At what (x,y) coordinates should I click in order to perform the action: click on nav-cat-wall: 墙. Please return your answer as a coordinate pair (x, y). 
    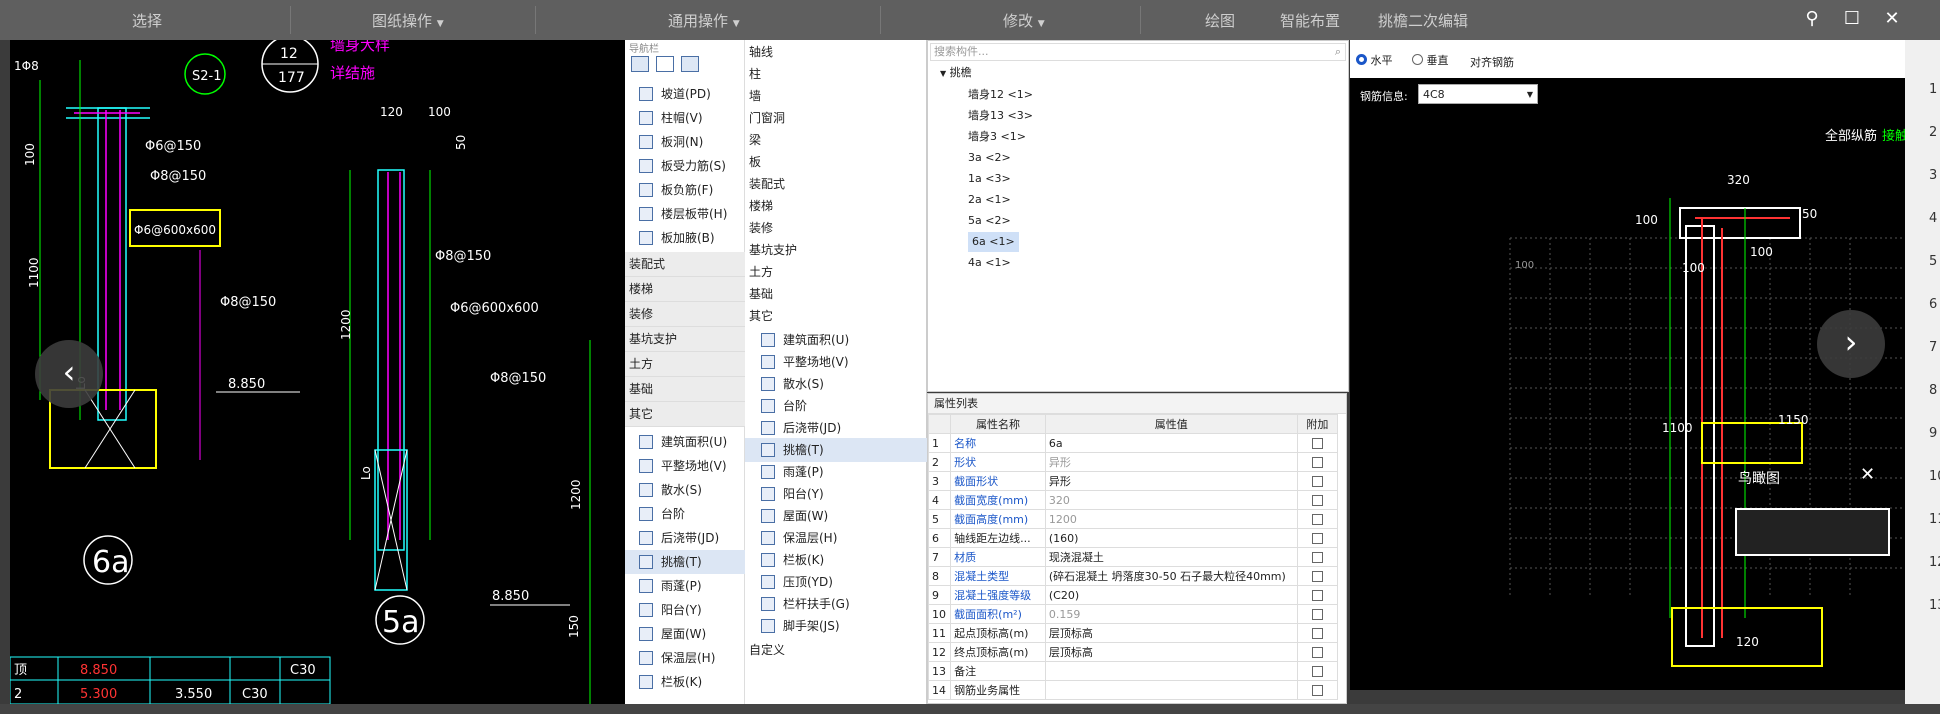
    Looking at the image, I should click on (755, 96).